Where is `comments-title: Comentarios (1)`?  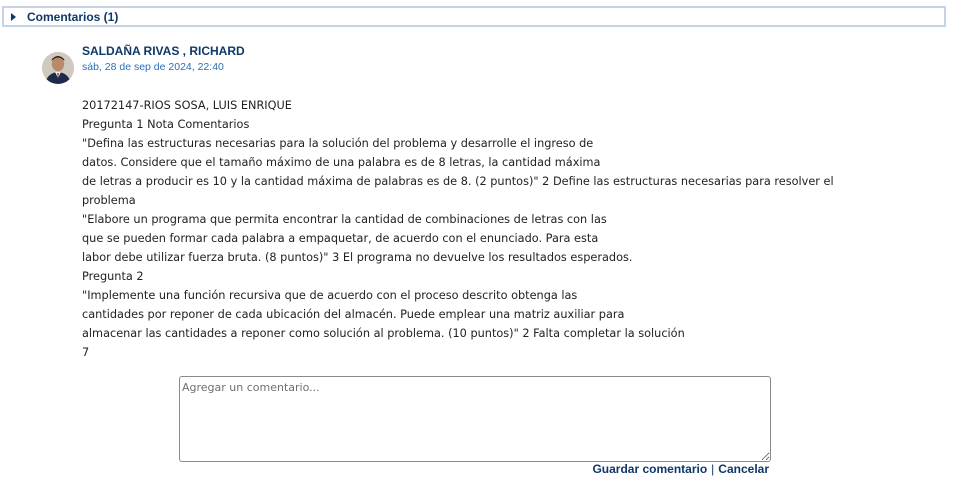 comments-title: Comentarios (1) is located at coordinates (73, 16).